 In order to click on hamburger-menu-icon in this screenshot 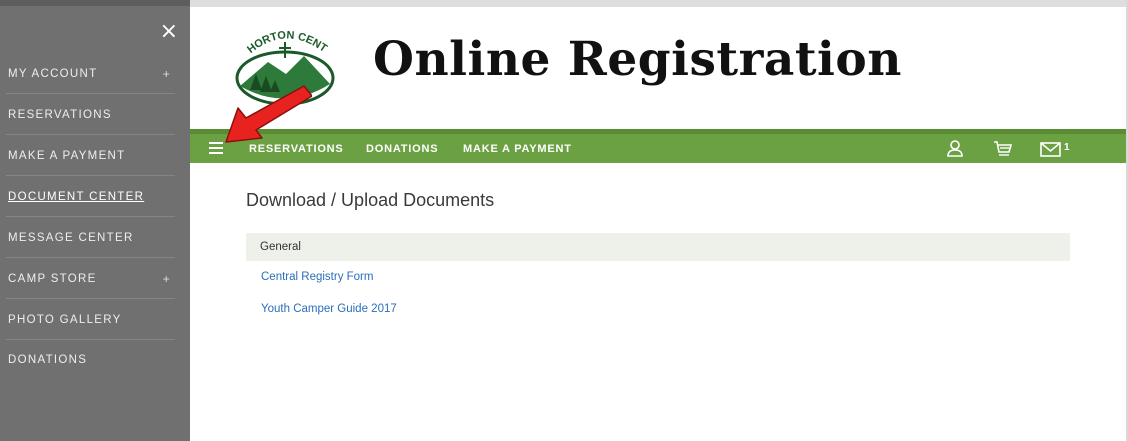, I will do `click(216, 149)`.